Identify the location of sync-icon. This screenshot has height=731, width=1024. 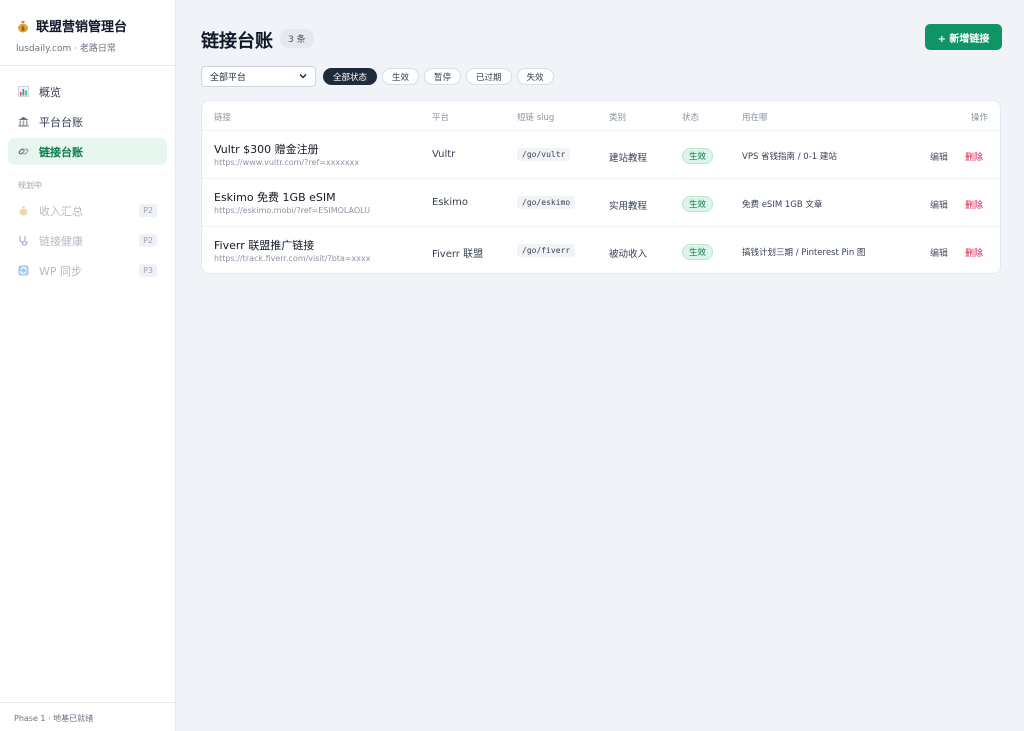
(23, 270).